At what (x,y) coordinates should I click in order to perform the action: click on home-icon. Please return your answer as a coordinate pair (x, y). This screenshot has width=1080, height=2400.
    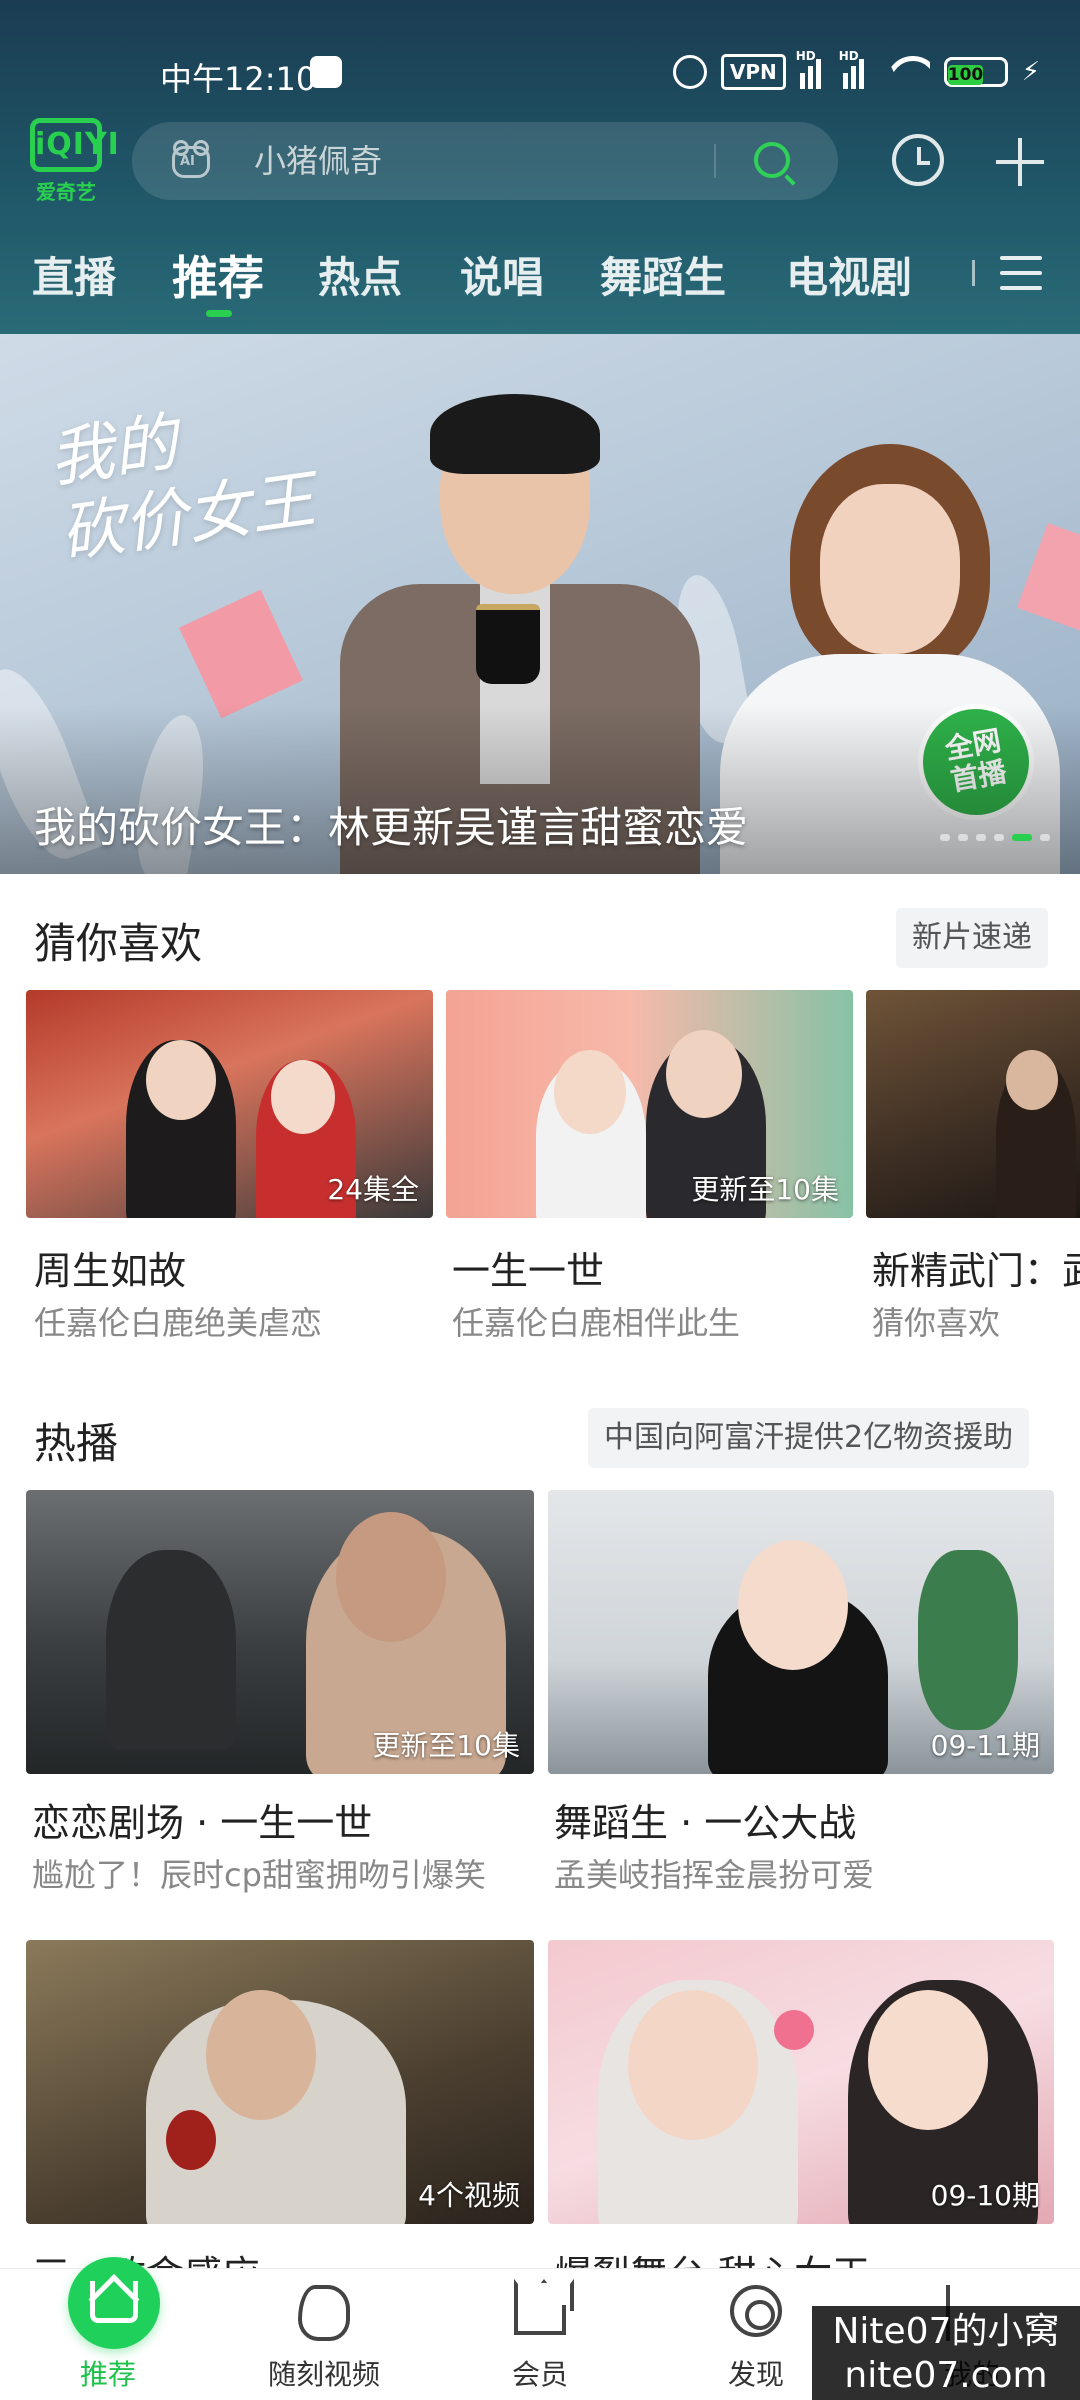
    Looking at the image, I should click on (114, 2303).